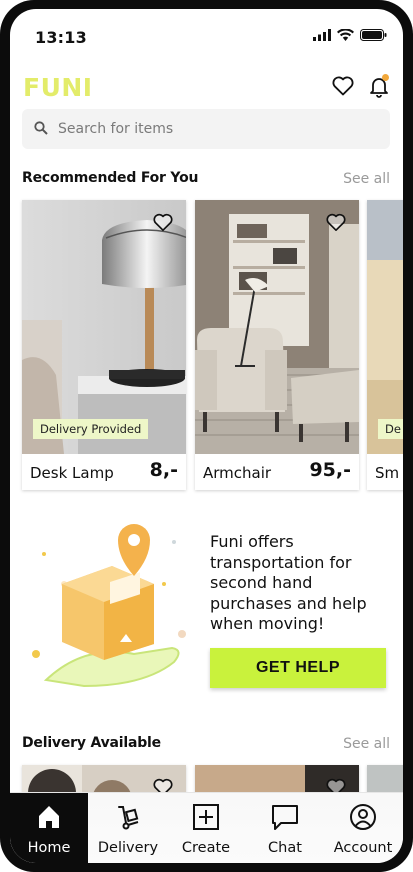  Describe the element at coordinates (128, 848) in the screenshot. I see `tab-label: Delivery` at that location.